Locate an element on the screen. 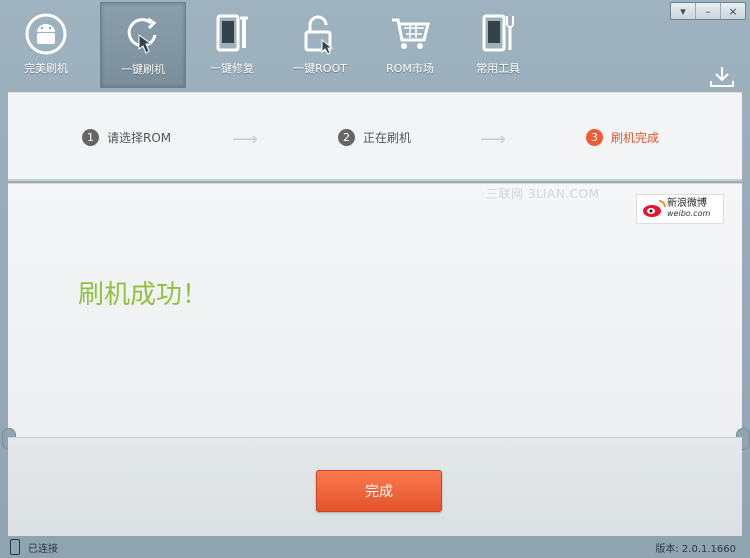 The width and height of the screenshot is (750, 558). unlock-icon is located at coordinates (320, 34).